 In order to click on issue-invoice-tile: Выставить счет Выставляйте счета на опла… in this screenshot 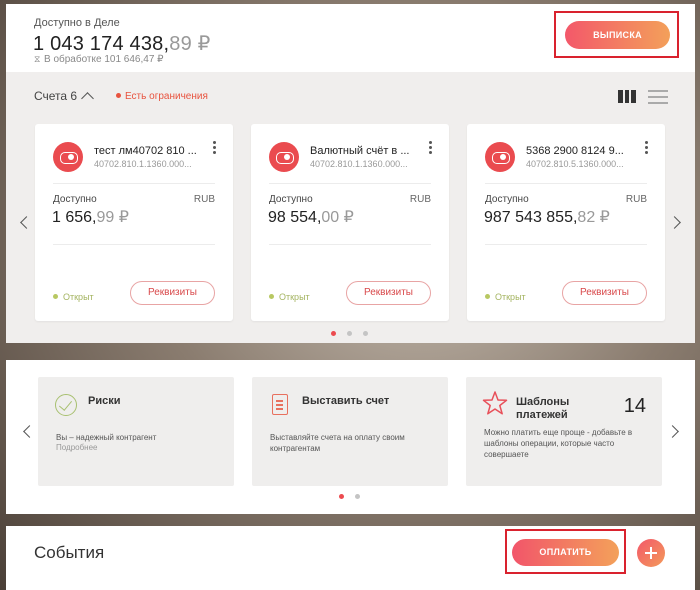, I will do `click(350, 431)`.